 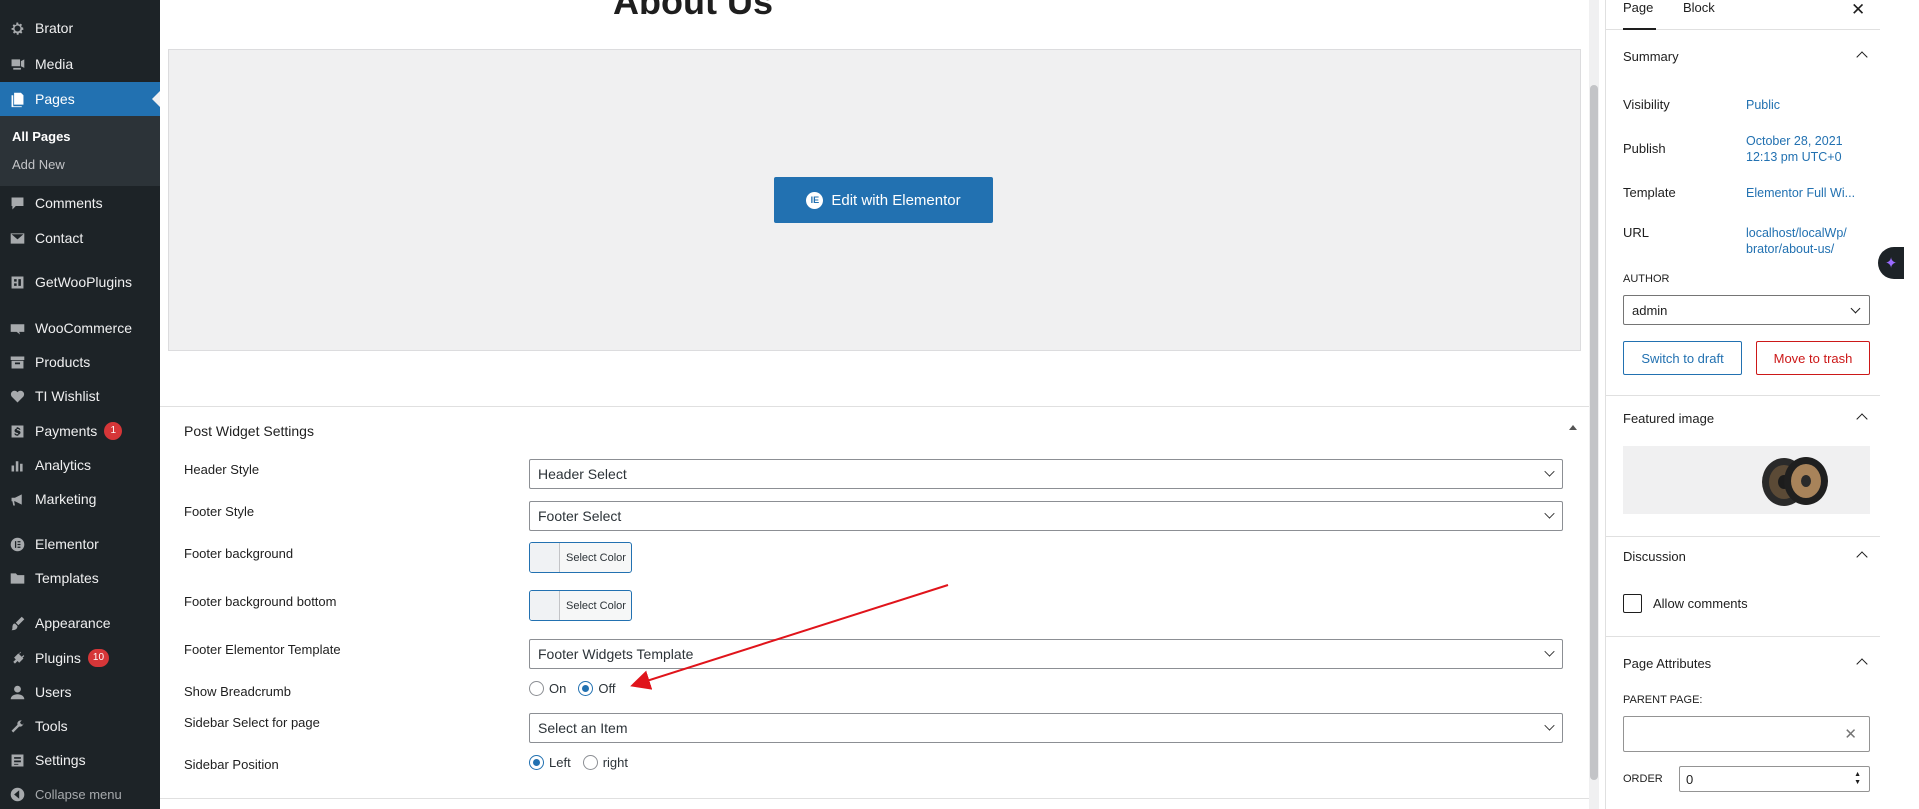 What do you see at coordinates (583, 728) in the screenshot?
I see `sidebar-select-value: Select an Item` at bounding box center [583, 728].